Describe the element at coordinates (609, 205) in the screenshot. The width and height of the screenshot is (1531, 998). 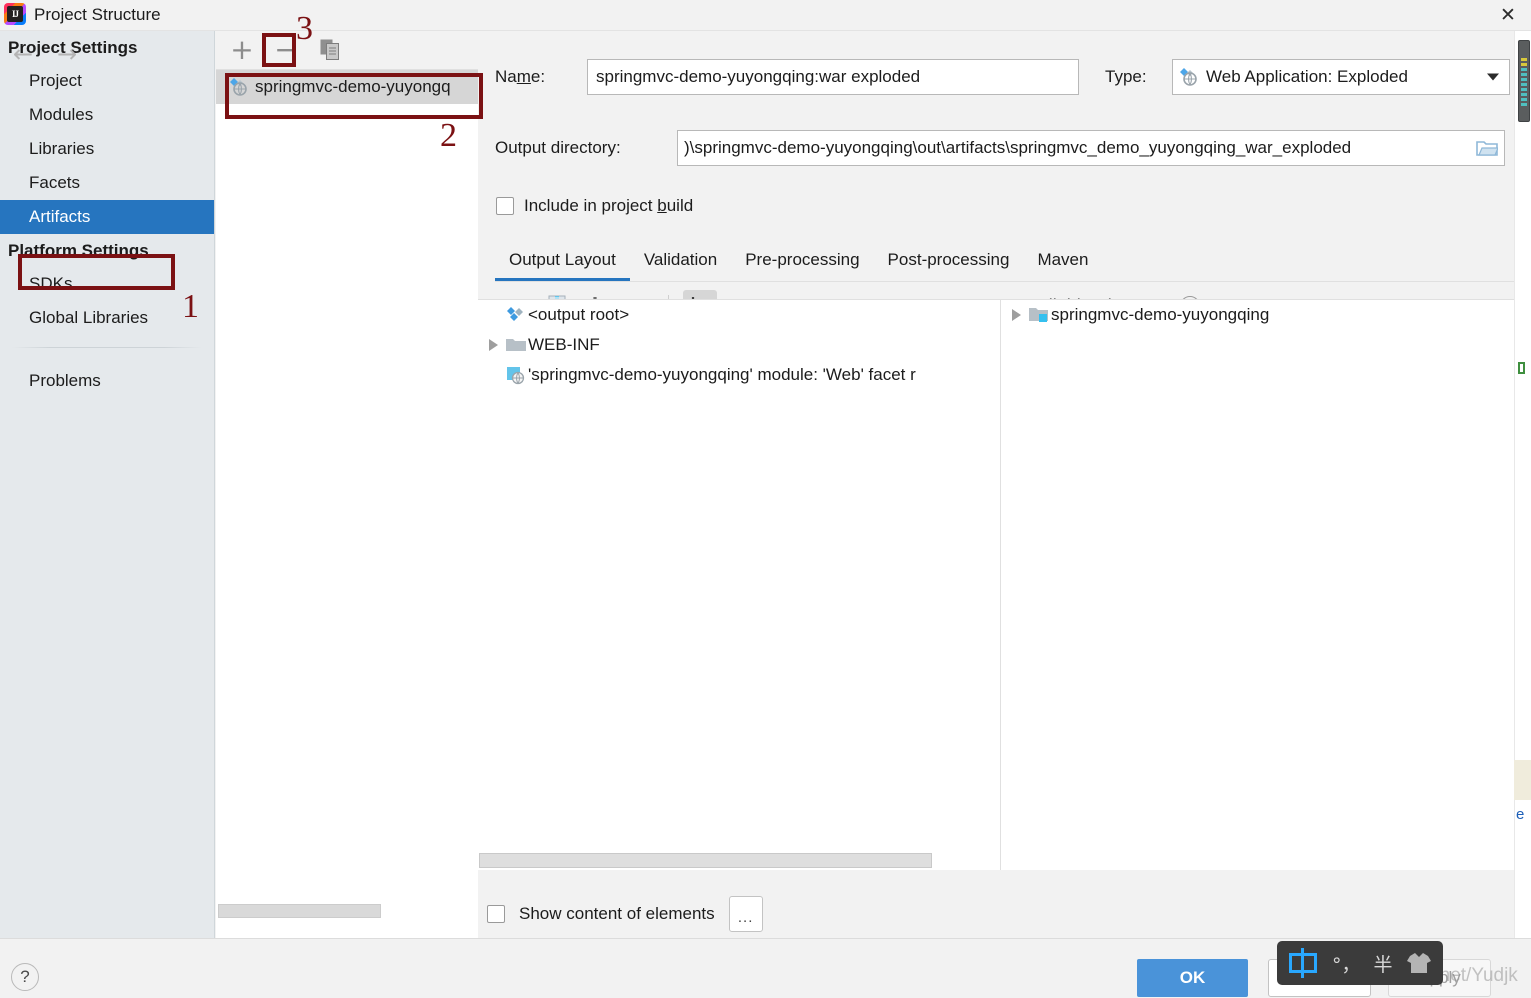
I see `include-in-project-build-label: Include in project build` at that location.